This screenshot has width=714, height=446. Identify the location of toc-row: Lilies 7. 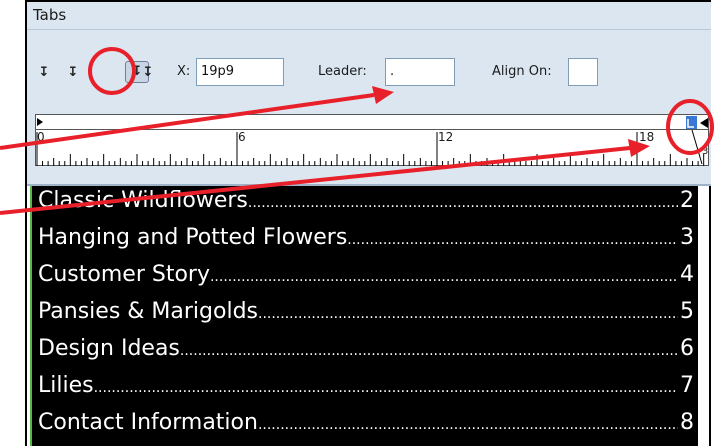
(366, 386).